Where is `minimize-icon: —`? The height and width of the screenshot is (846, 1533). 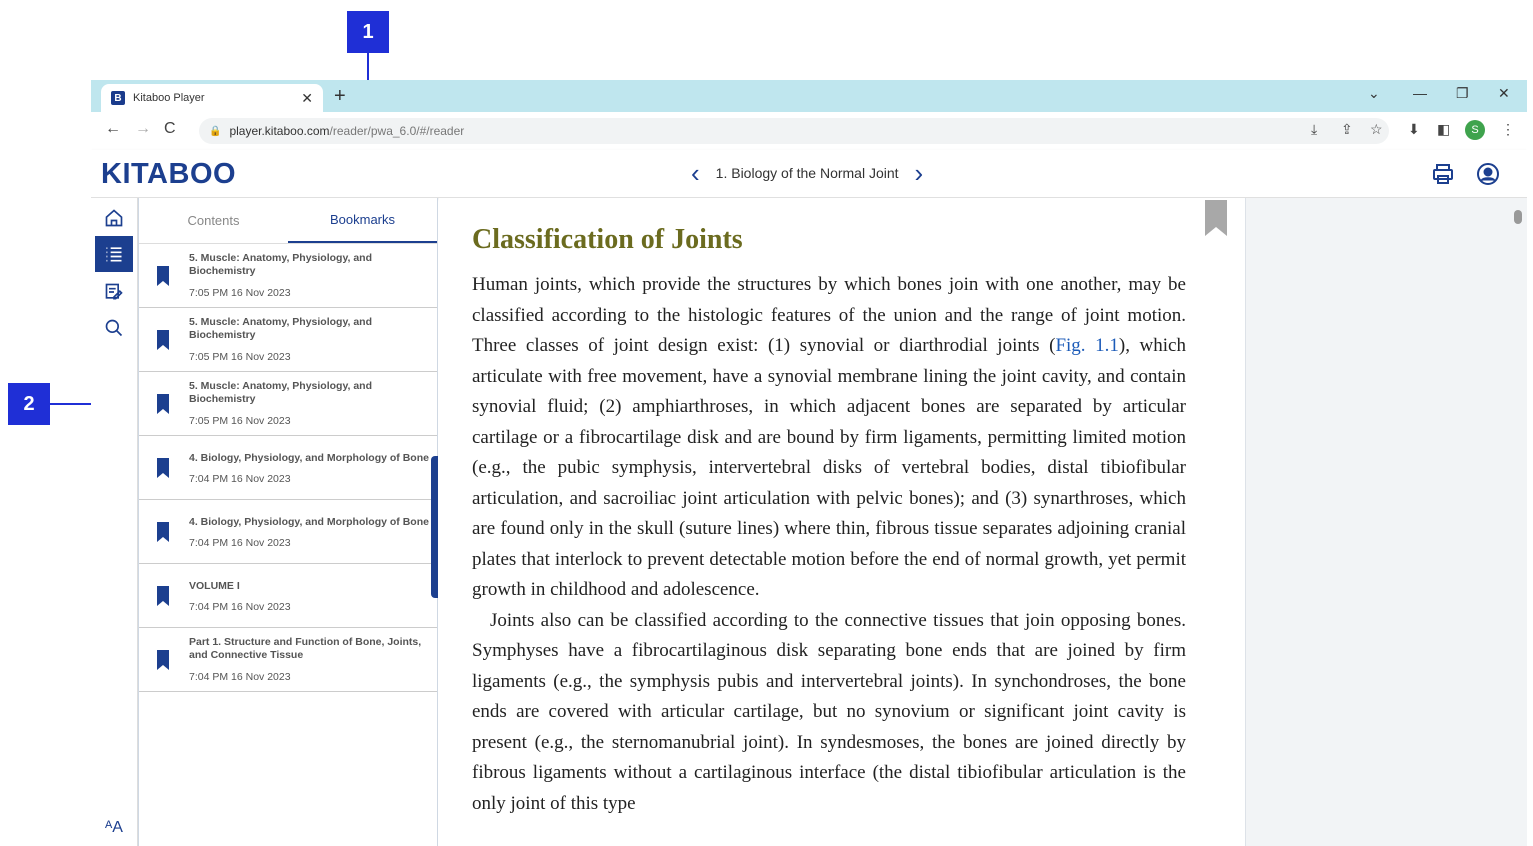
minimize-icon: — is located at coordinates (1420, 93).